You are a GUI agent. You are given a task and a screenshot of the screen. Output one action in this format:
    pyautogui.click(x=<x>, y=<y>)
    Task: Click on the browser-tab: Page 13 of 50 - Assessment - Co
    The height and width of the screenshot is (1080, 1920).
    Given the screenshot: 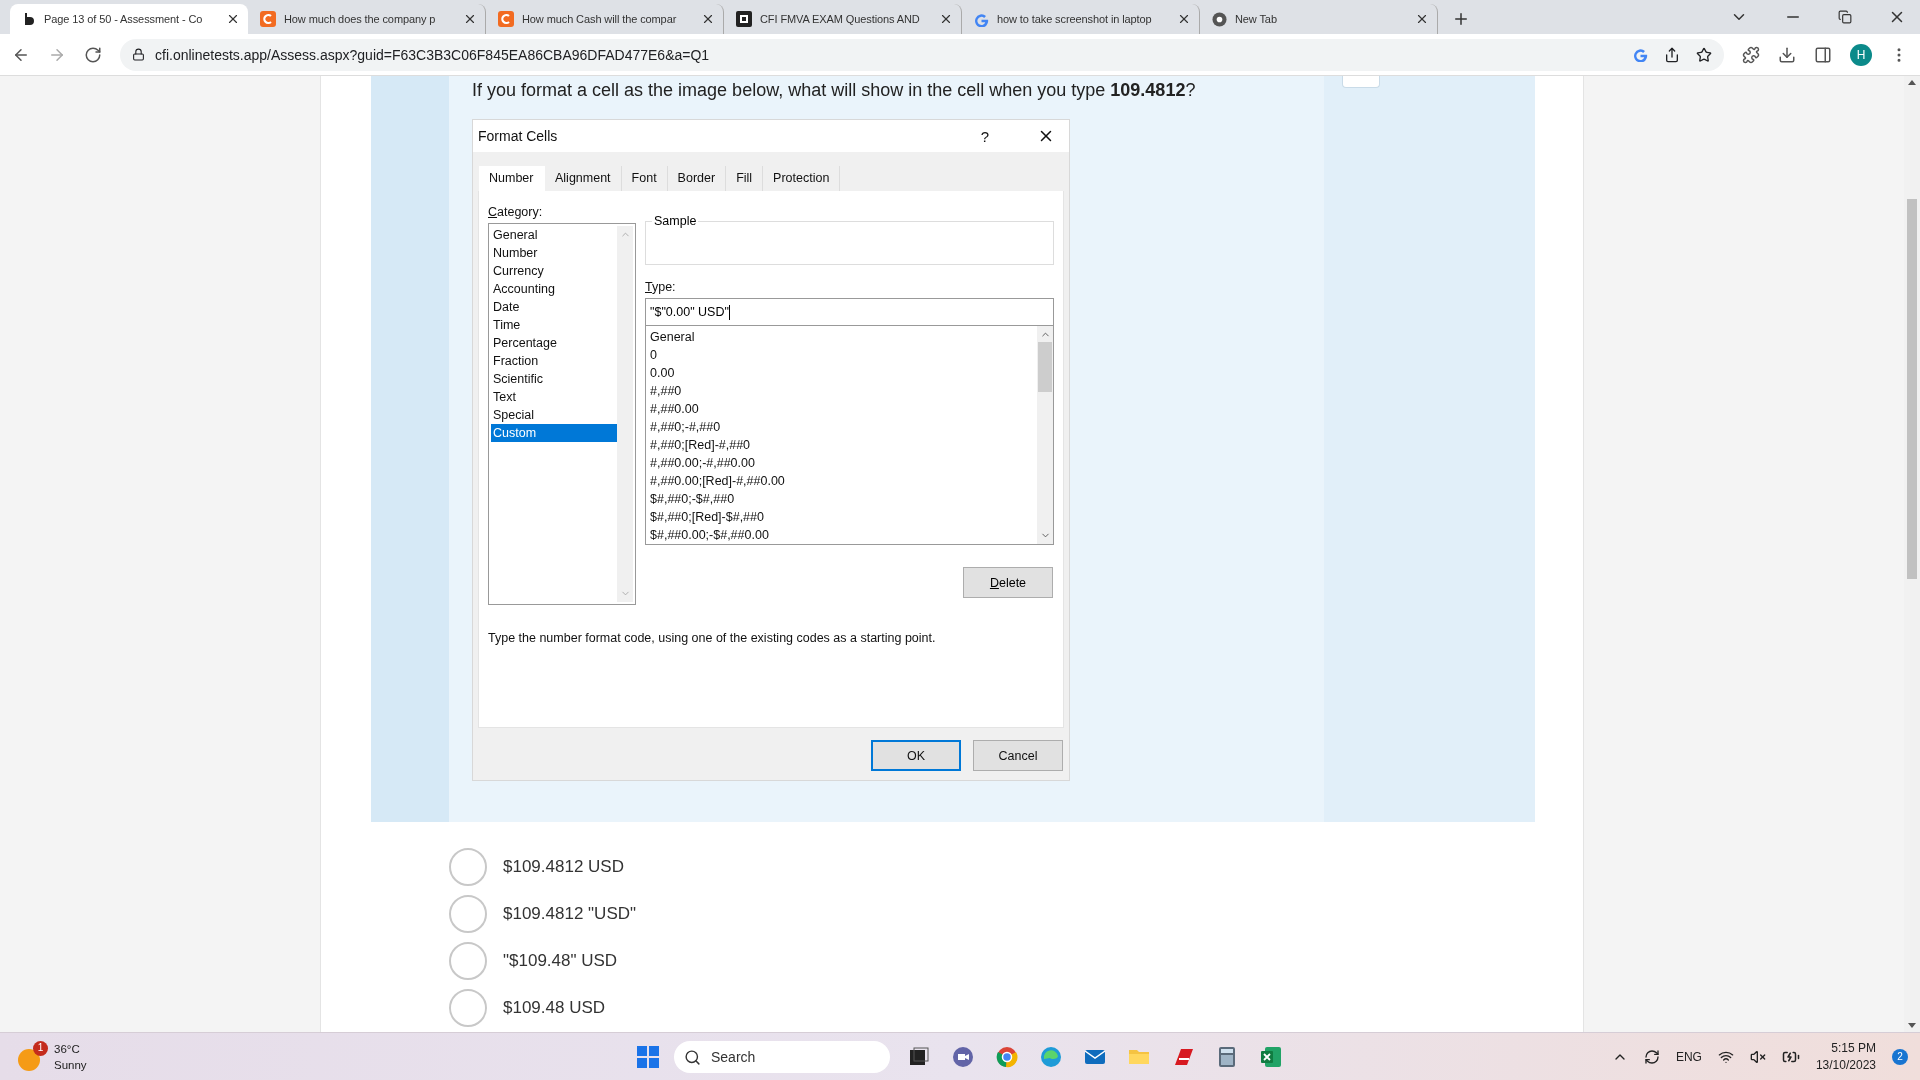 What is the action you would take?
    pyautogui.click(x=129, y=19)
    